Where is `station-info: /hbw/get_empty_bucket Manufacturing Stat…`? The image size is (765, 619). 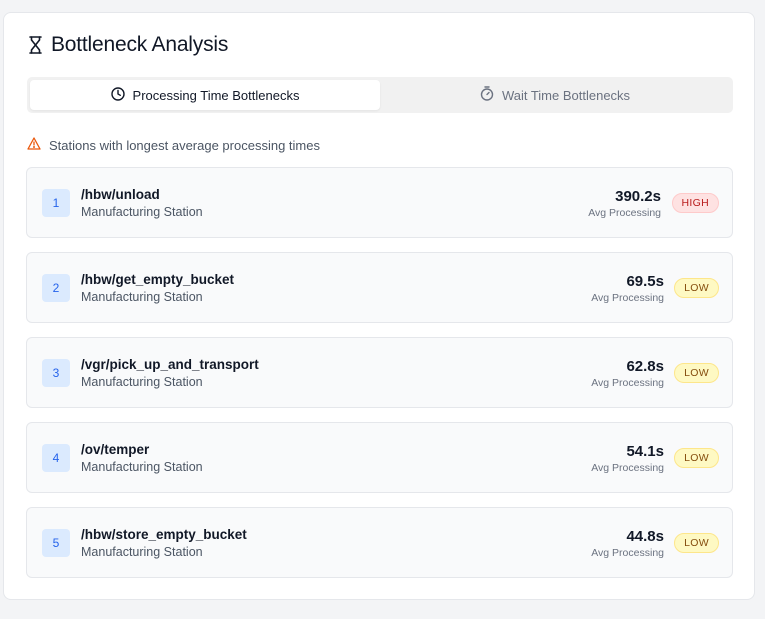 station-info: /hbw/get_empty_bucket Manufacturing Stat… is located at coordinates (157, 287).